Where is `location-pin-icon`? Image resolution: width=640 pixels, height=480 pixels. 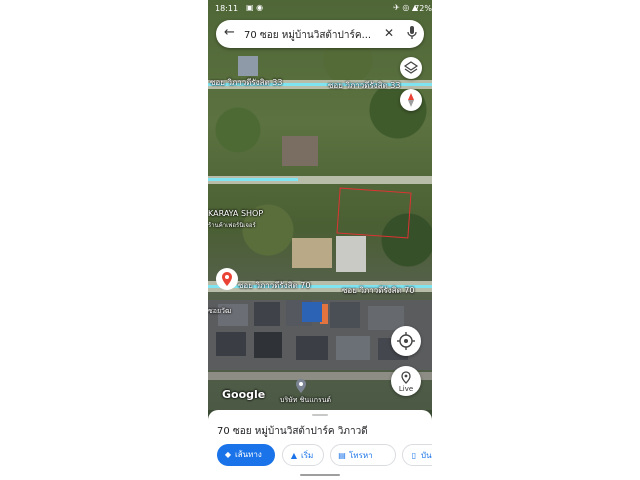
location-pin-icon is located at coordinates (227, 280).